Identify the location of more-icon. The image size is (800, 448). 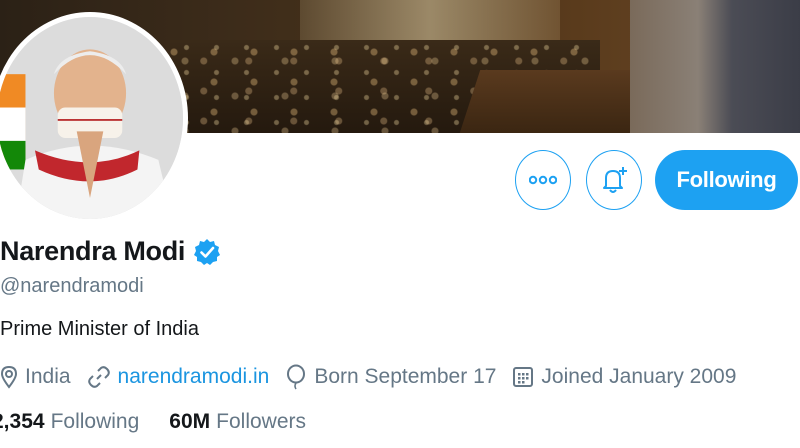
(543, 180).